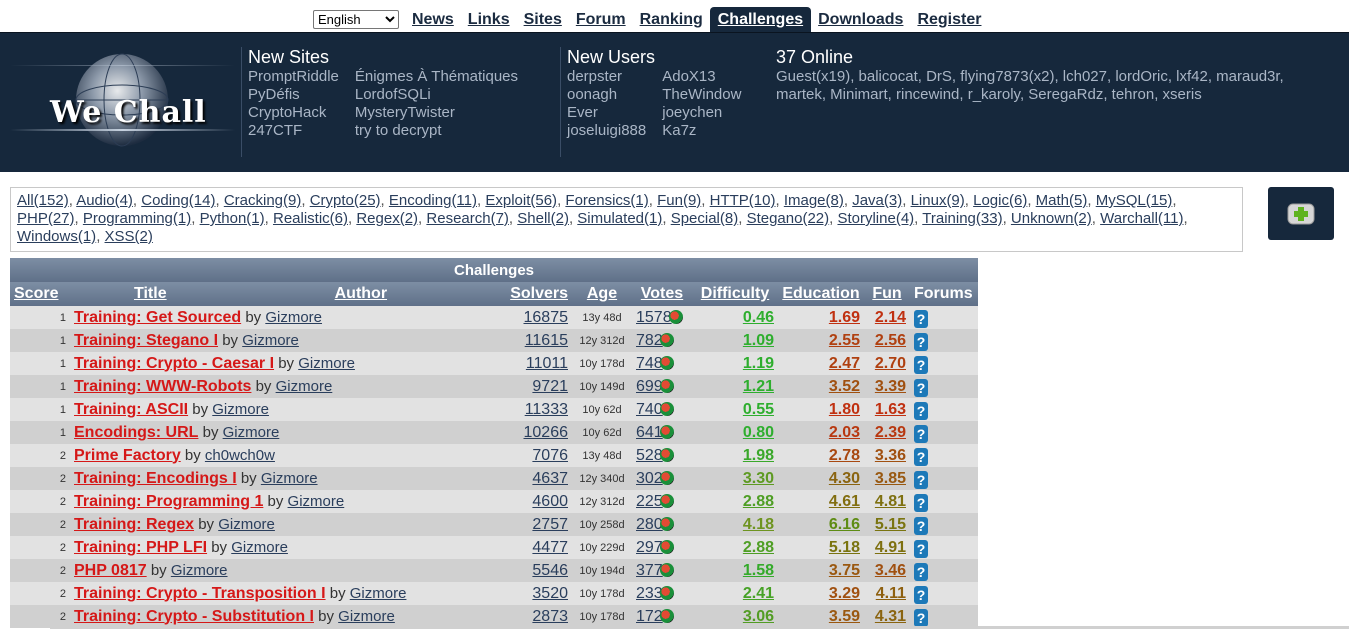 Image resolution: width=1349 pixels, height=629 pixels. What do you see at coordinates (1301, 213) in the screenshot?
I see `add-challenge-button` at bounding box center [1301, 213].